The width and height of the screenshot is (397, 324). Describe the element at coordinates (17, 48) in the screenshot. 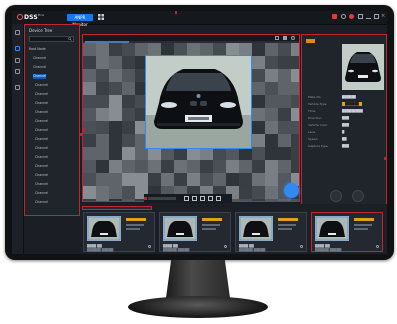

I see `monitor-view-icon` at that location.